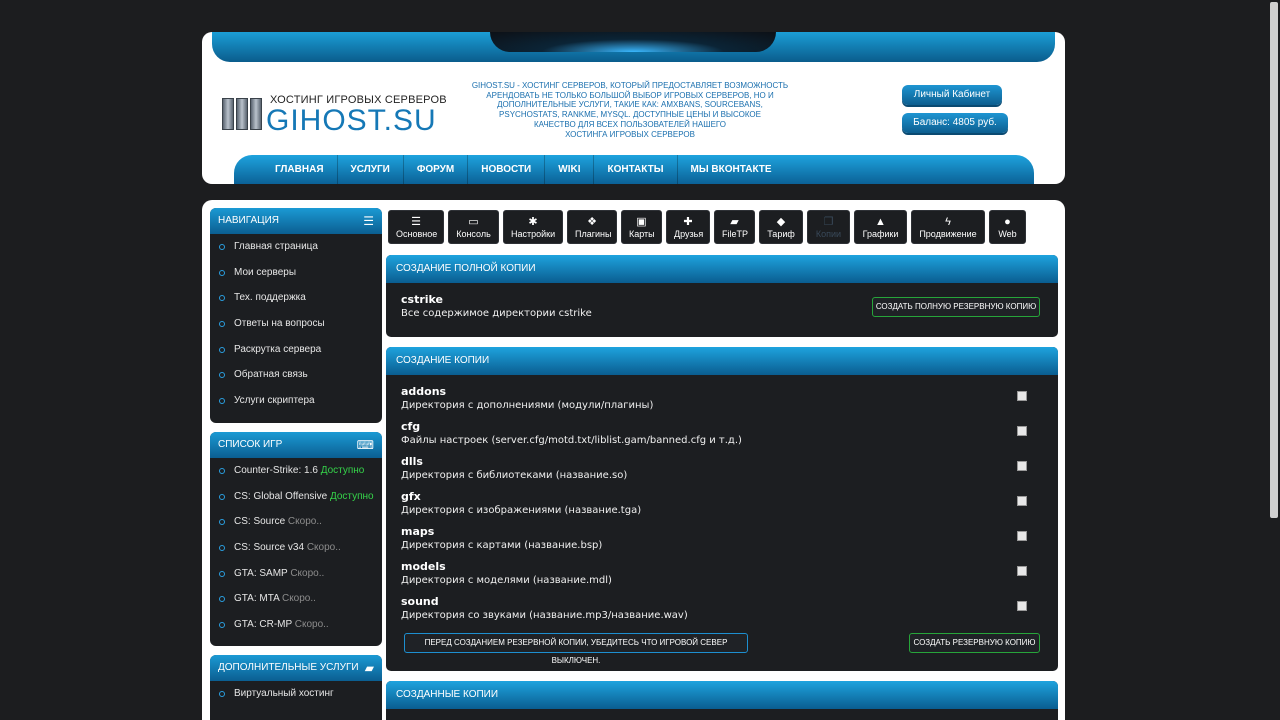  I want to click on game-item: Counter-Strike: 1.6 Доступно, so click(296, 471).